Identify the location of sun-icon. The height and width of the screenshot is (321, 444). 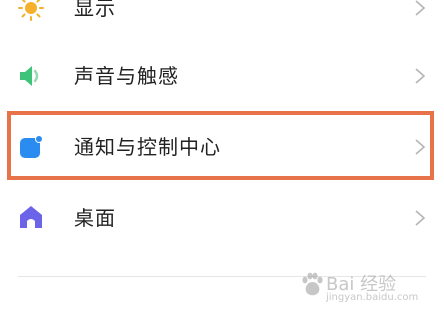
(31, 10).